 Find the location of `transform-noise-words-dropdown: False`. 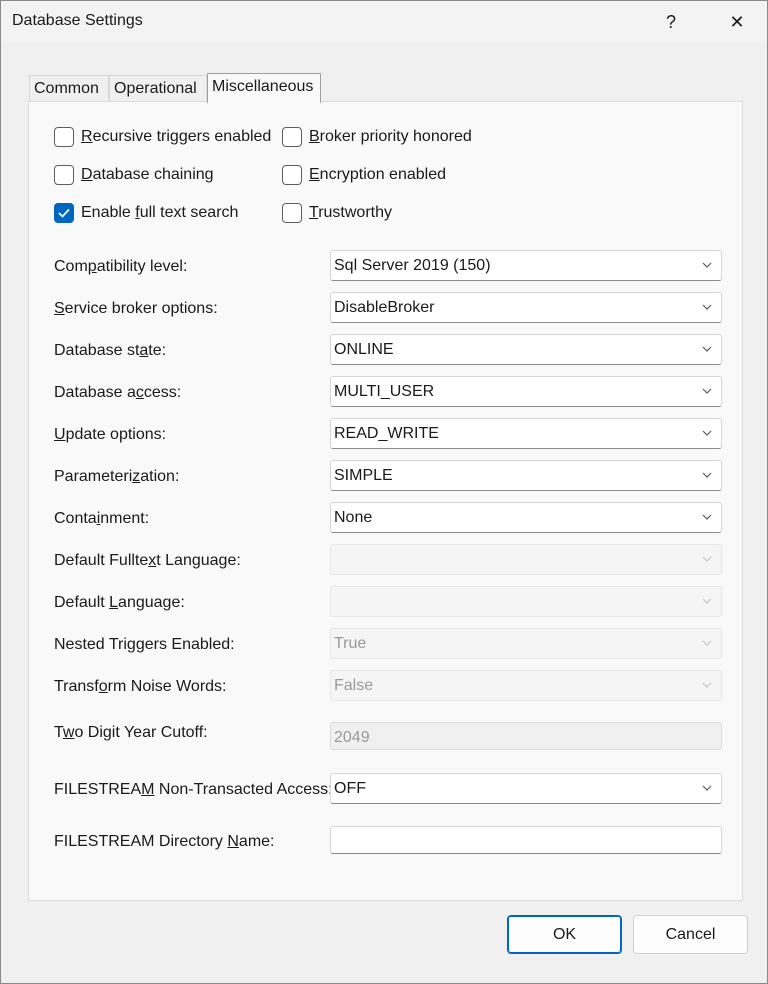

transform-noise-words-dropdown: False is located at coordinates (526, 685).